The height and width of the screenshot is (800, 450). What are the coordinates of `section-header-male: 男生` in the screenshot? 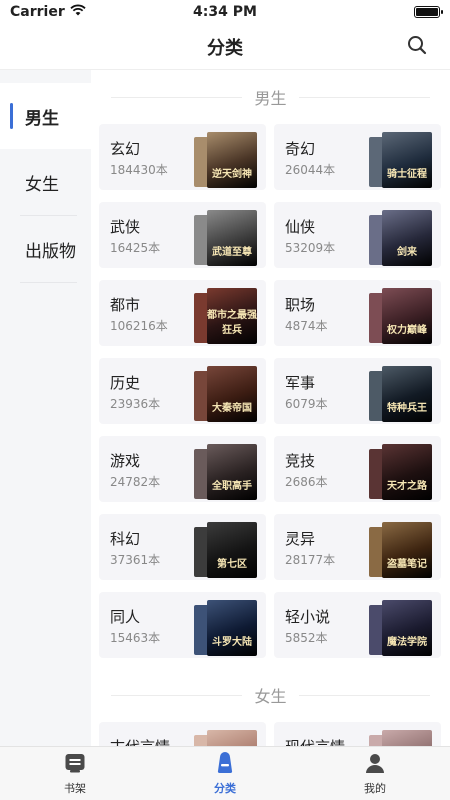 It's located at (270, 97).